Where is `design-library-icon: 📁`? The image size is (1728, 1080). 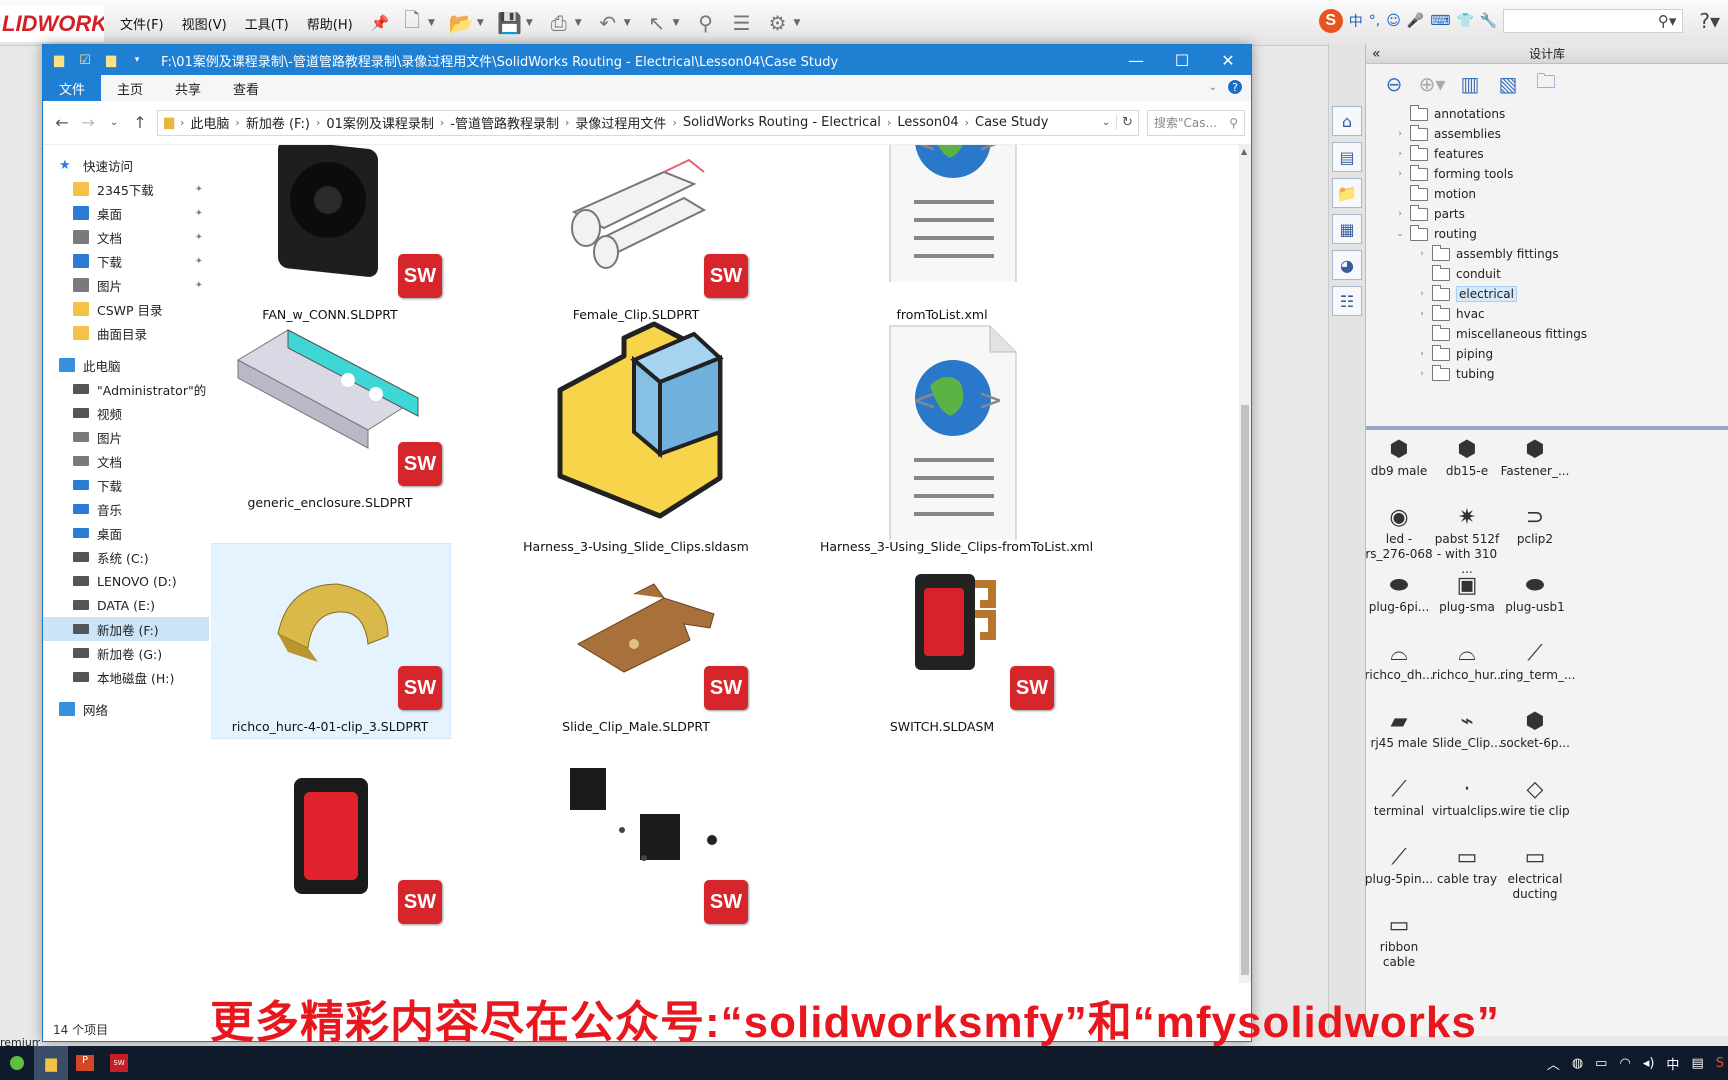
design-library-icon: 📁 is located at coordinates (1347, 193).